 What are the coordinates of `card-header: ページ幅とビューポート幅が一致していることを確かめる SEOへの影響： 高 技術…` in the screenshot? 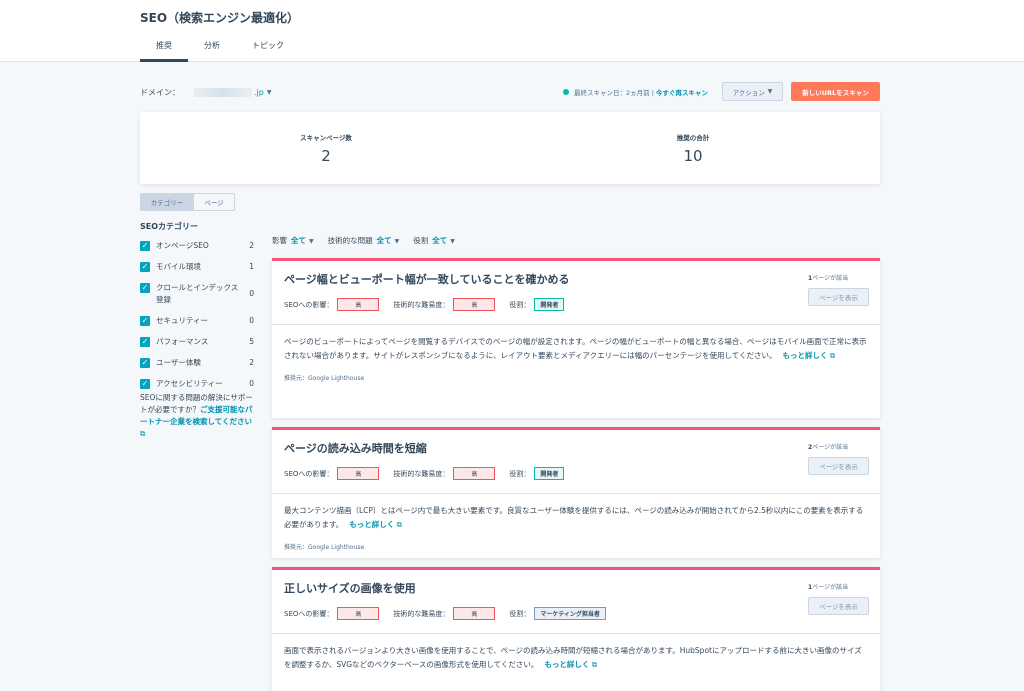 It's located at (576, 293).